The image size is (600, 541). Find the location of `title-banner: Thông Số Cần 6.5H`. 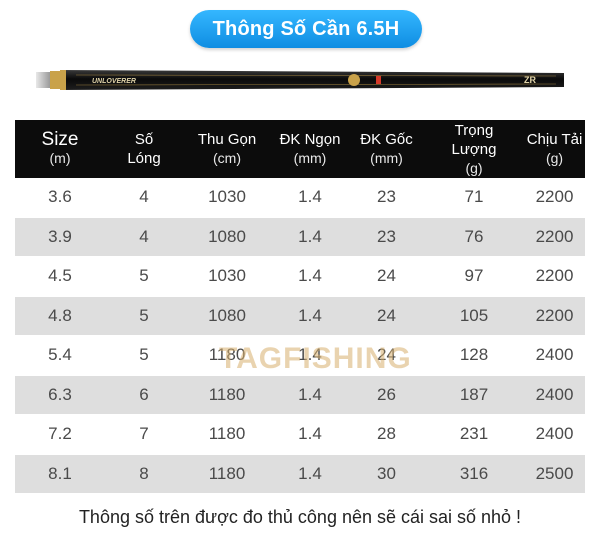

title-banner: Thông Số Cần 6.5H is located at coordinates (306, 29).